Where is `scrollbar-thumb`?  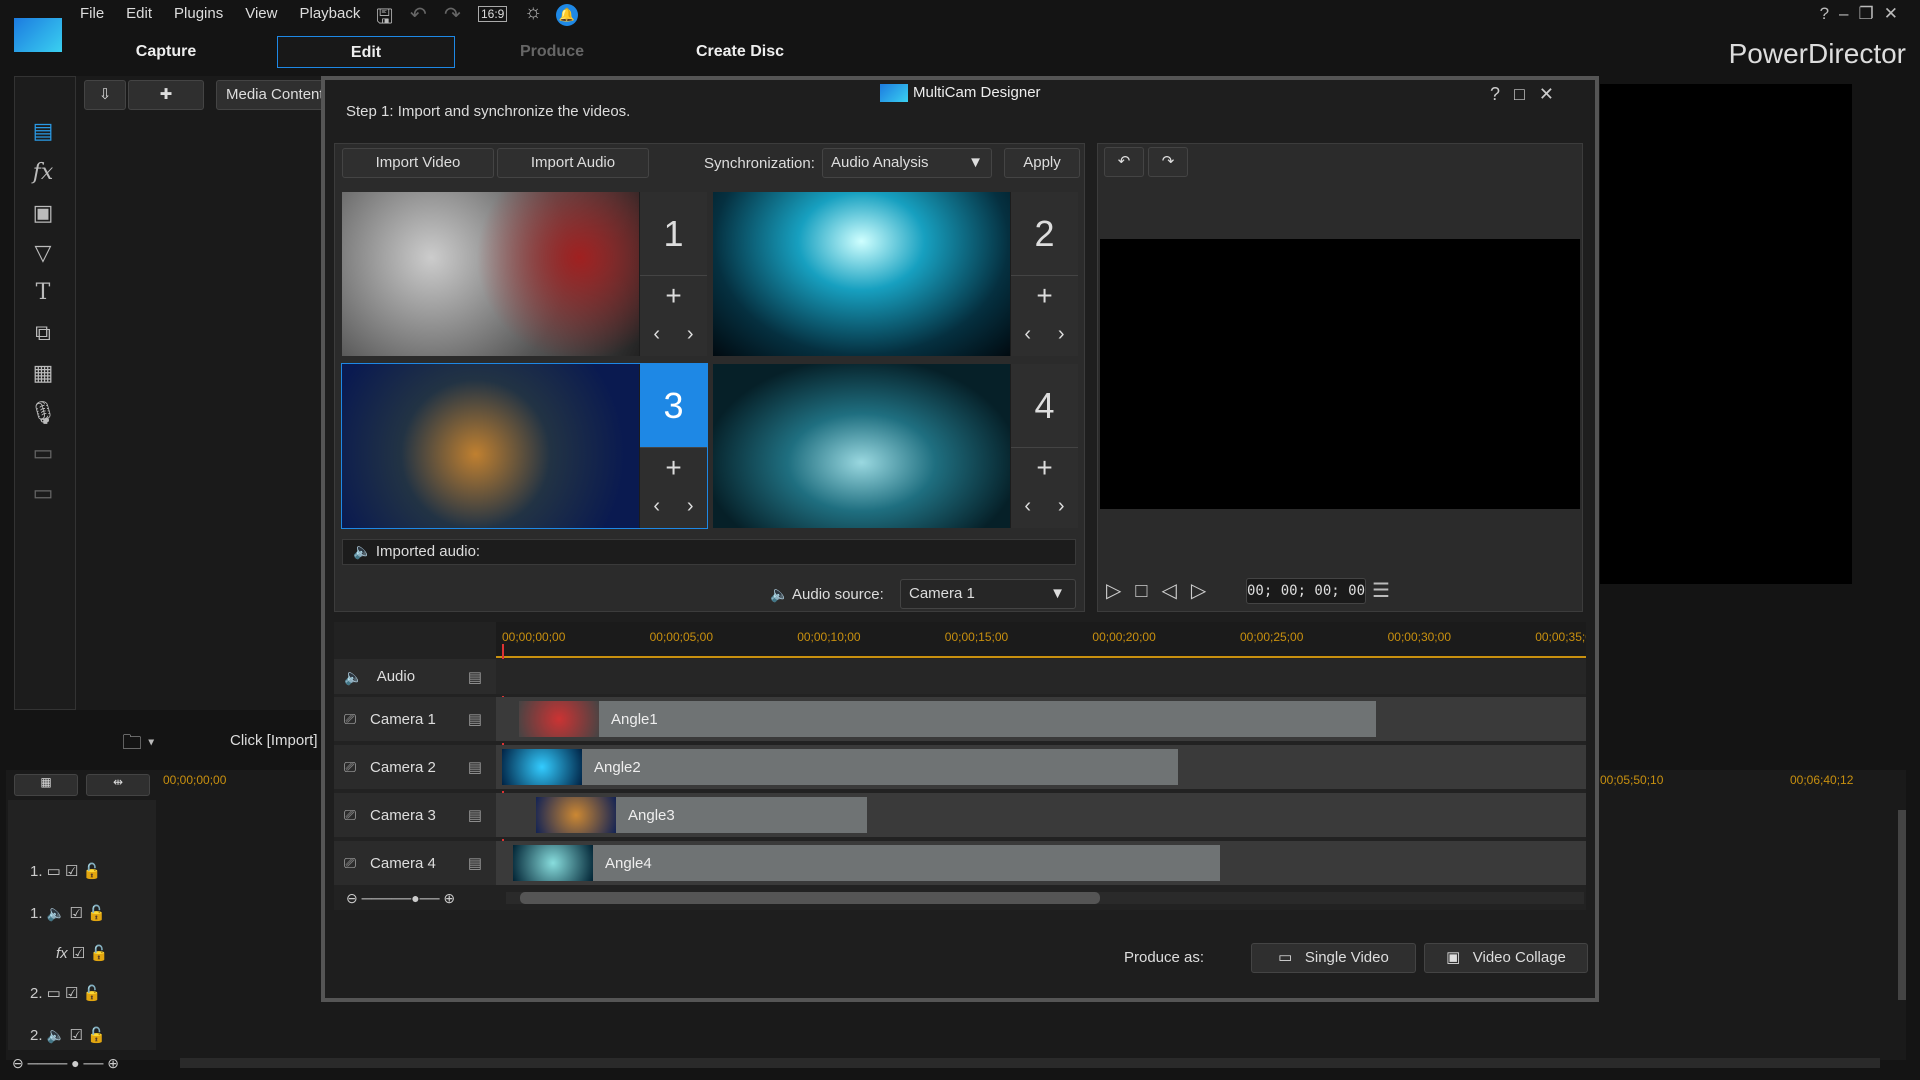 scrollbar-thumb is located at coordinates (810, 898).